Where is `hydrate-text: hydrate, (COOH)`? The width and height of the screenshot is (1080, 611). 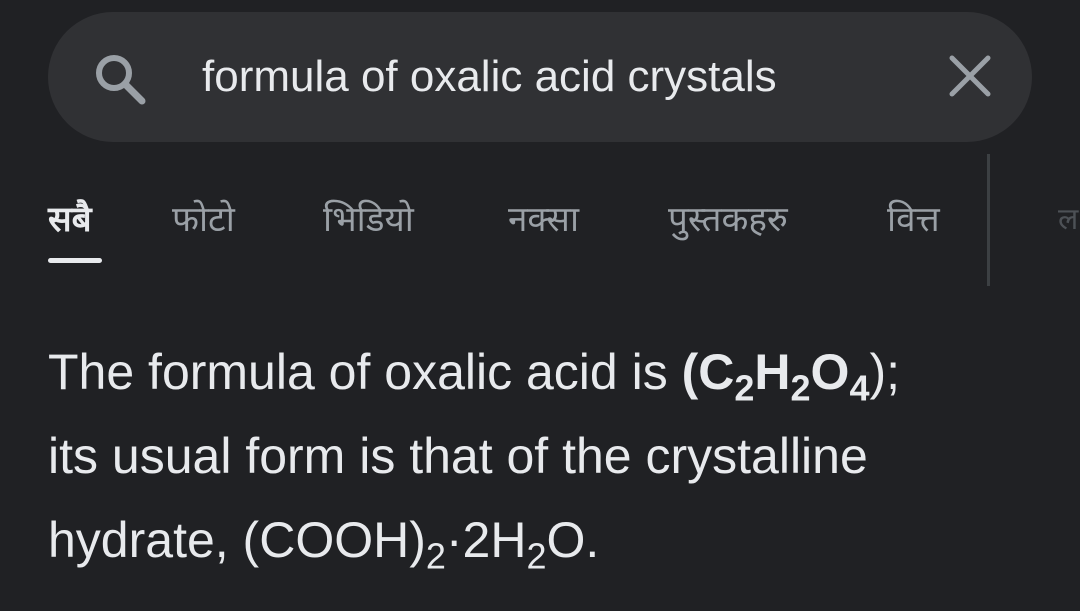 hydrate-text: hydrate, (COOH) is located at coordinates (237, 540).